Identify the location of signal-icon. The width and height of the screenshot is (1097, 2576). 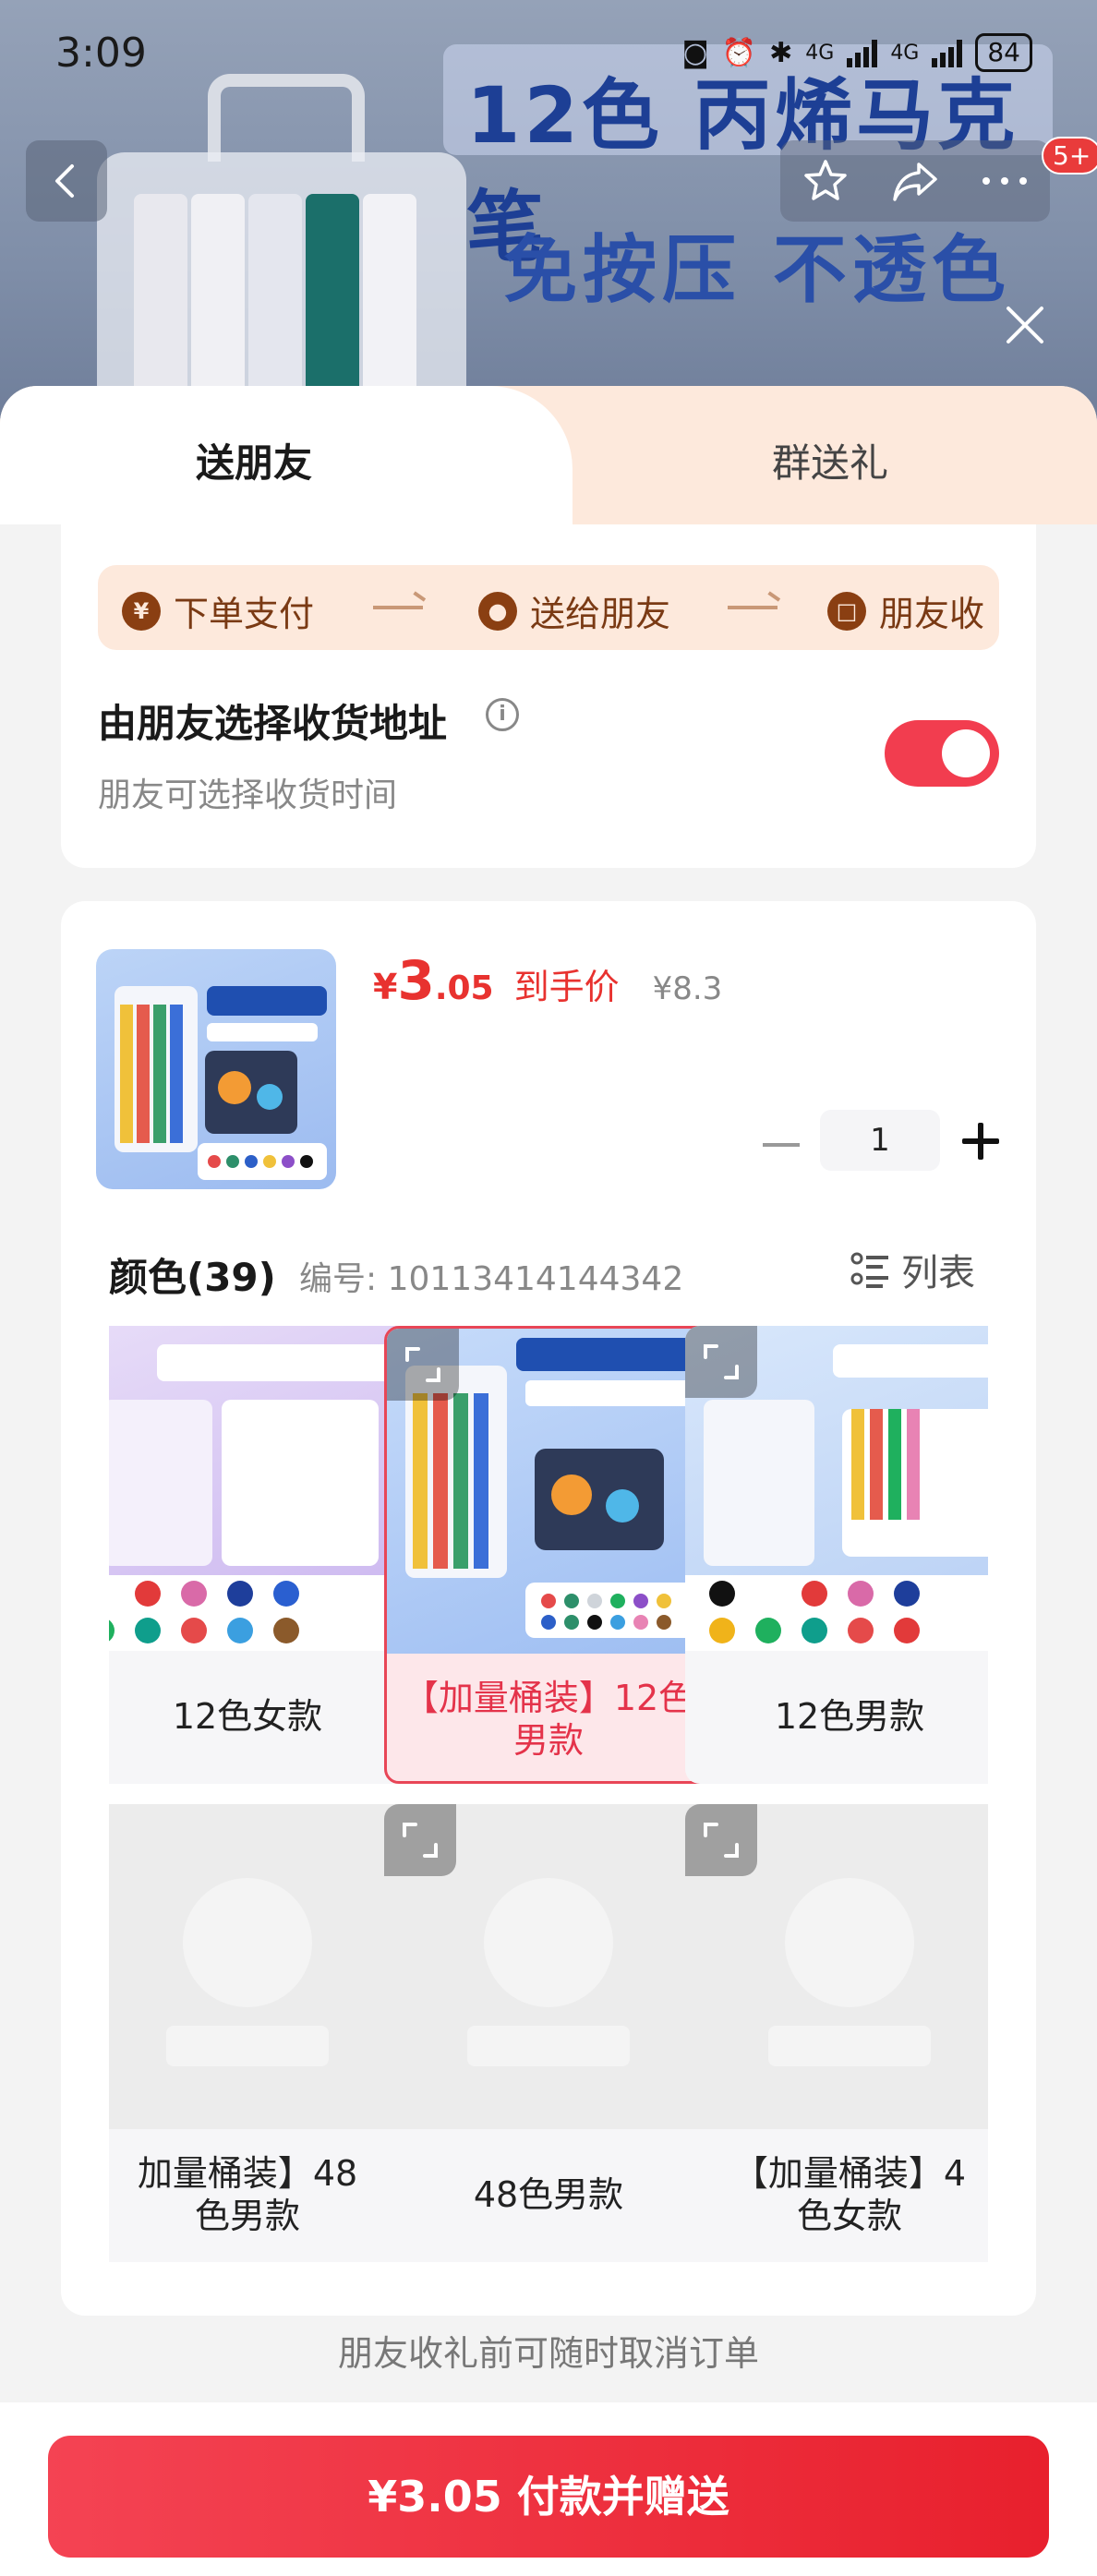
(862, 52).